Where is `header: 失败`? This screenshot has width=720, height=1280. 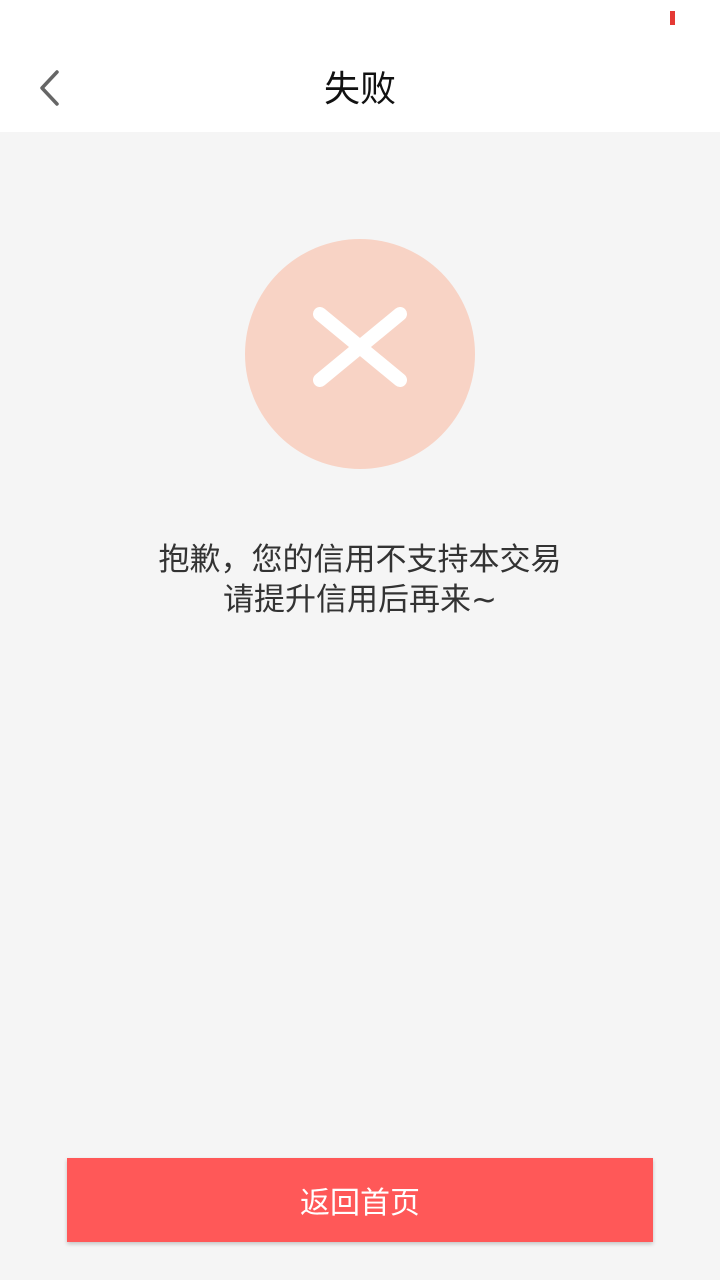 header: 失败 is located at coordinates (360, 91).